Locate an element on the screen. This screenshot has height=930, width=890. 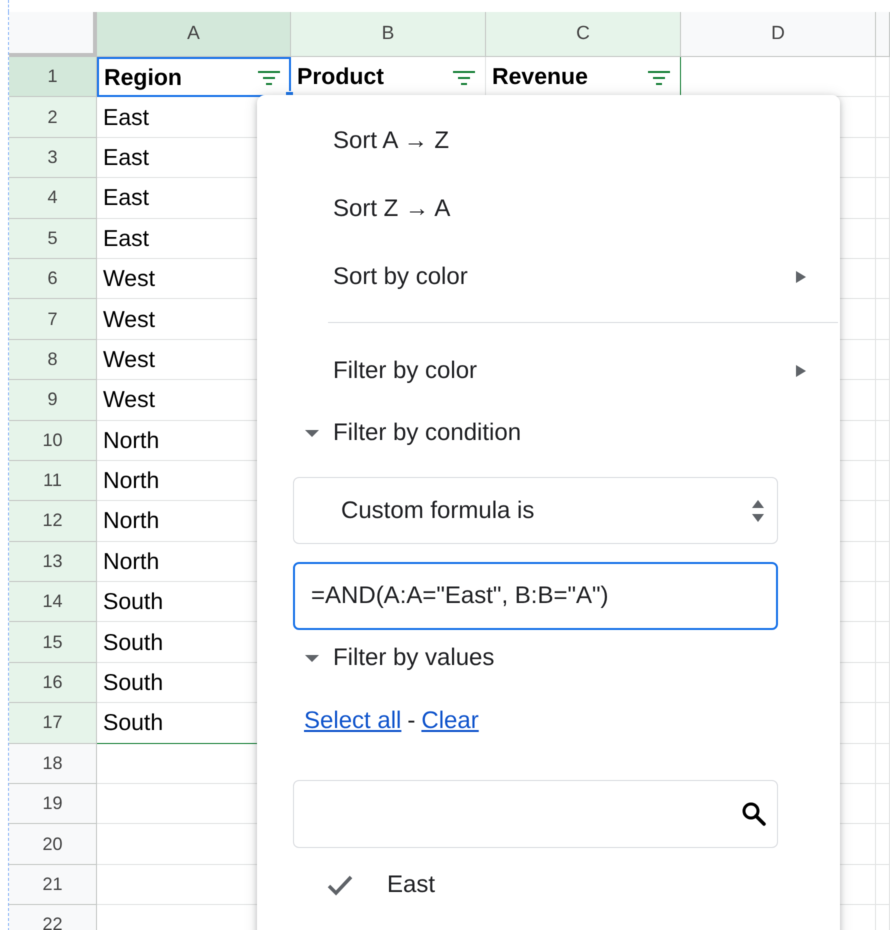
row-header: 22 is located at coordinates (53, 917).